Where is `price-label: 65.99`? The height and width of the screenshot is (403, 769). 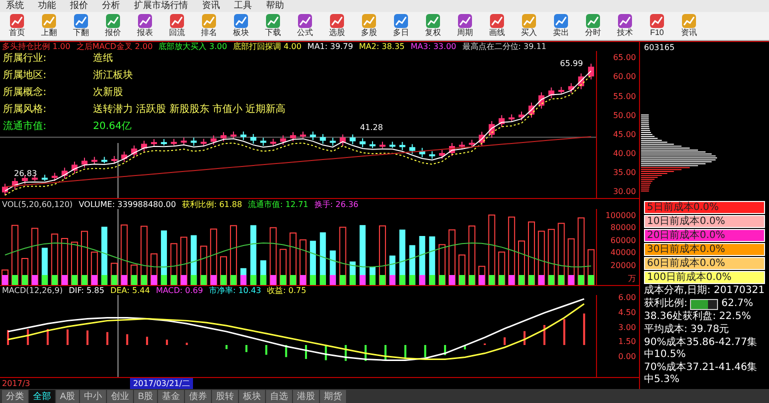
price-label: 65.99 is located at coordinates (571, 63).